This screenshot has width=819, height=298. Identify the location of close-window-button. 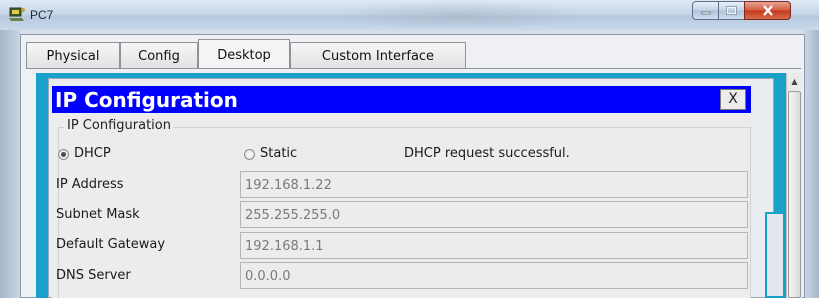
(767, 10).